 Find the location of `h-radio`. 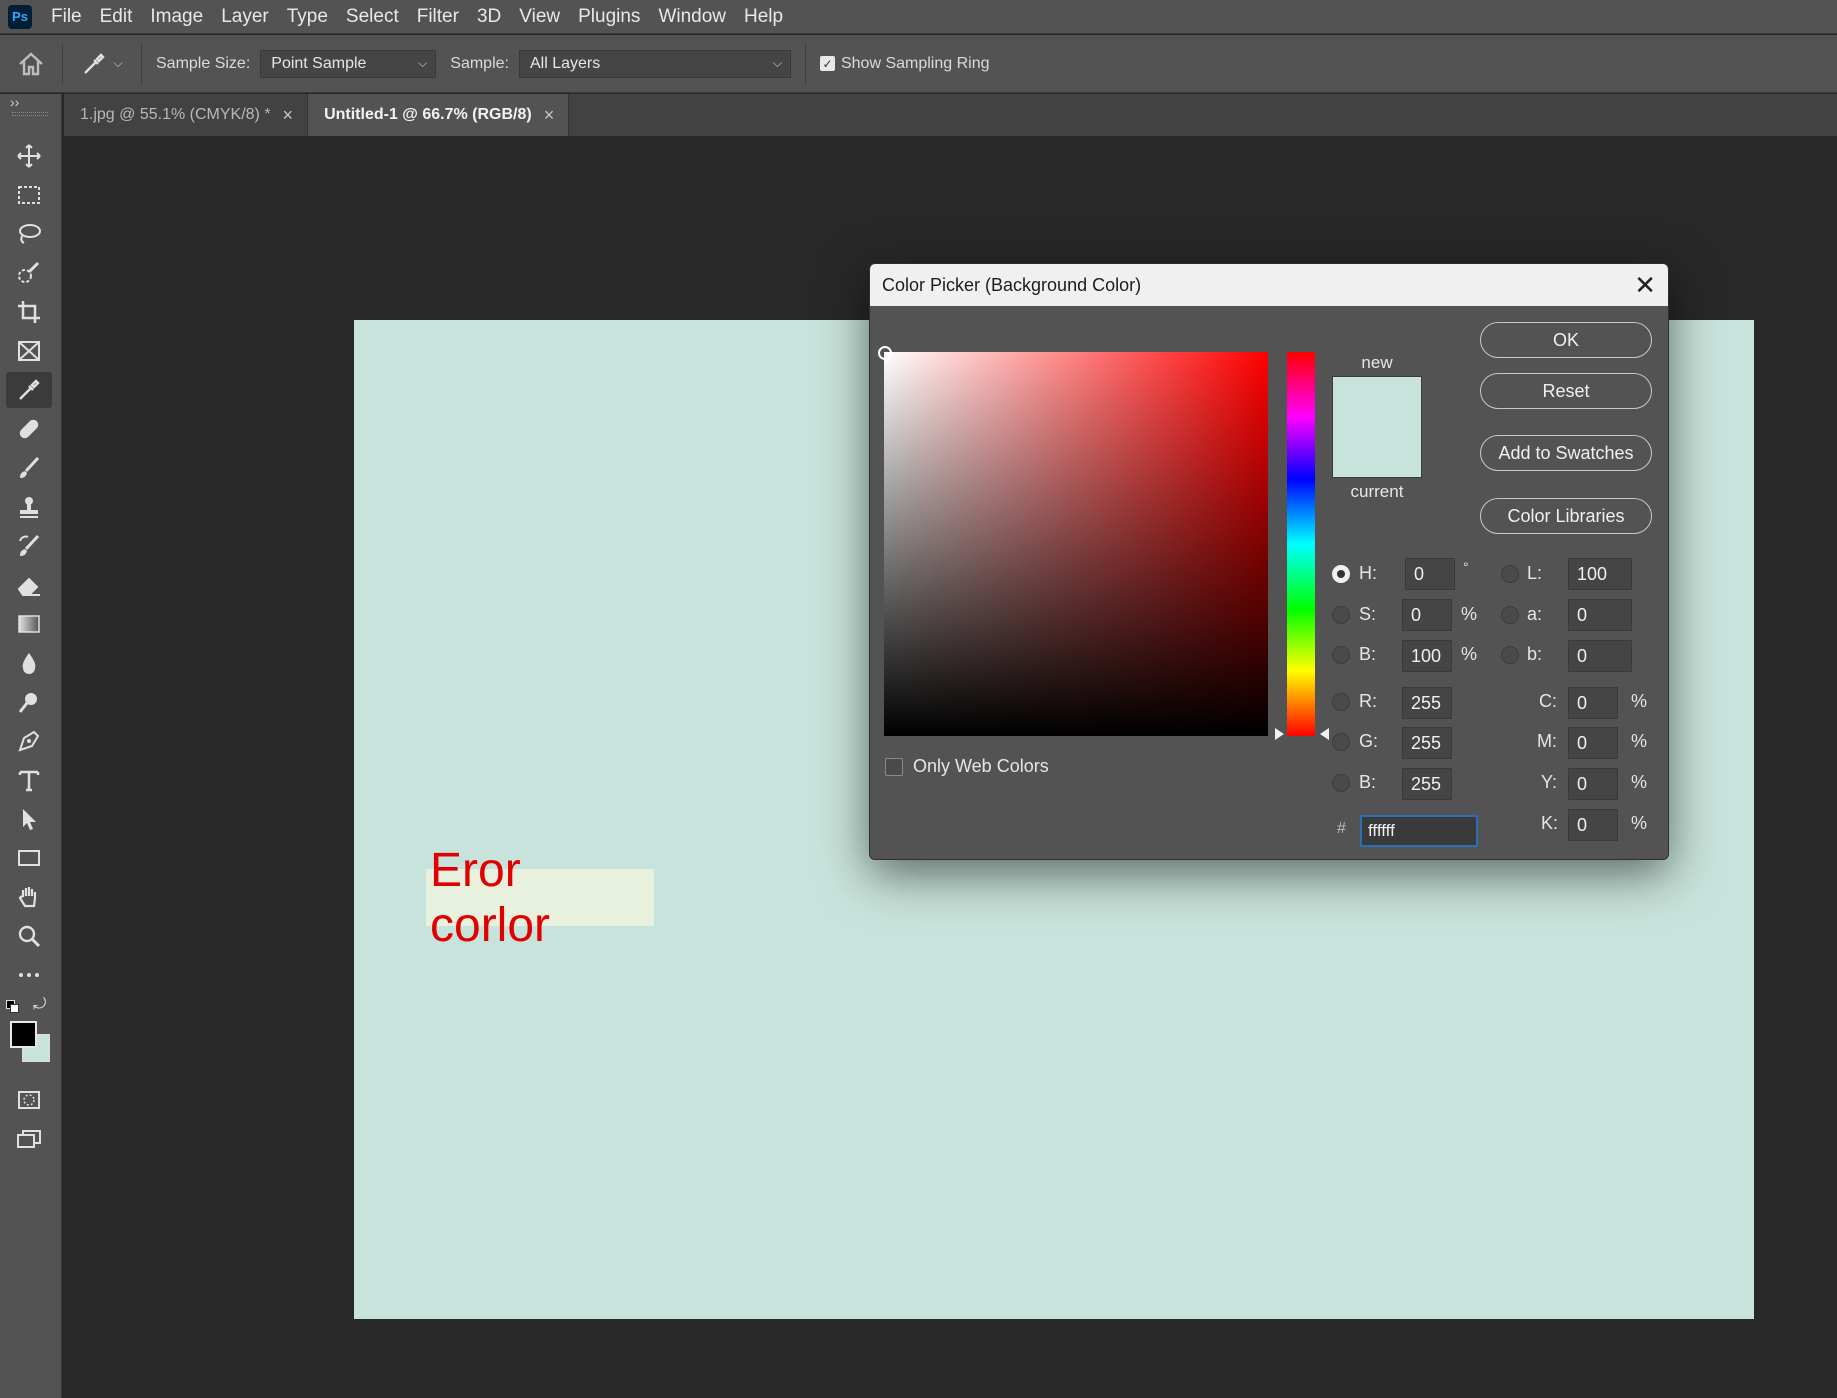

h-radio is located at coordinates (1341, 574).